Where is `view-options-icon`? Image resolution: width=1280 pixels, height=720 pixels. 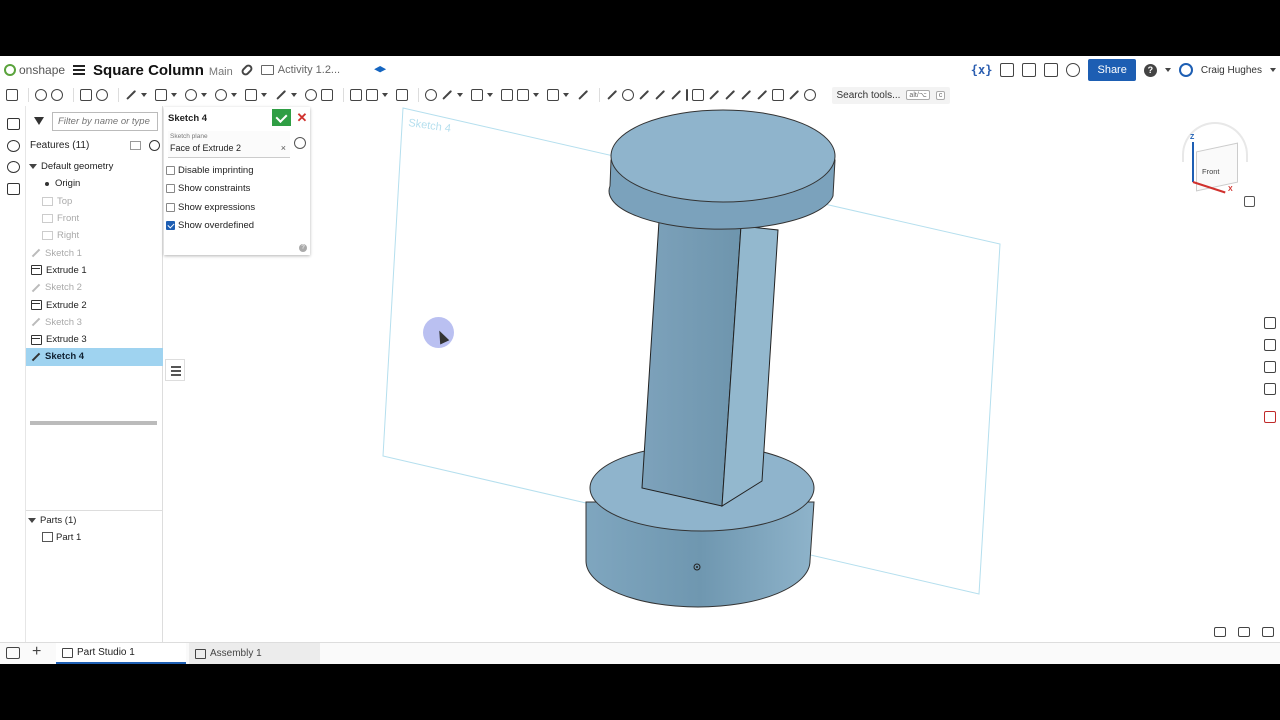 view-options-icon is located at coordinates (1249, 201).